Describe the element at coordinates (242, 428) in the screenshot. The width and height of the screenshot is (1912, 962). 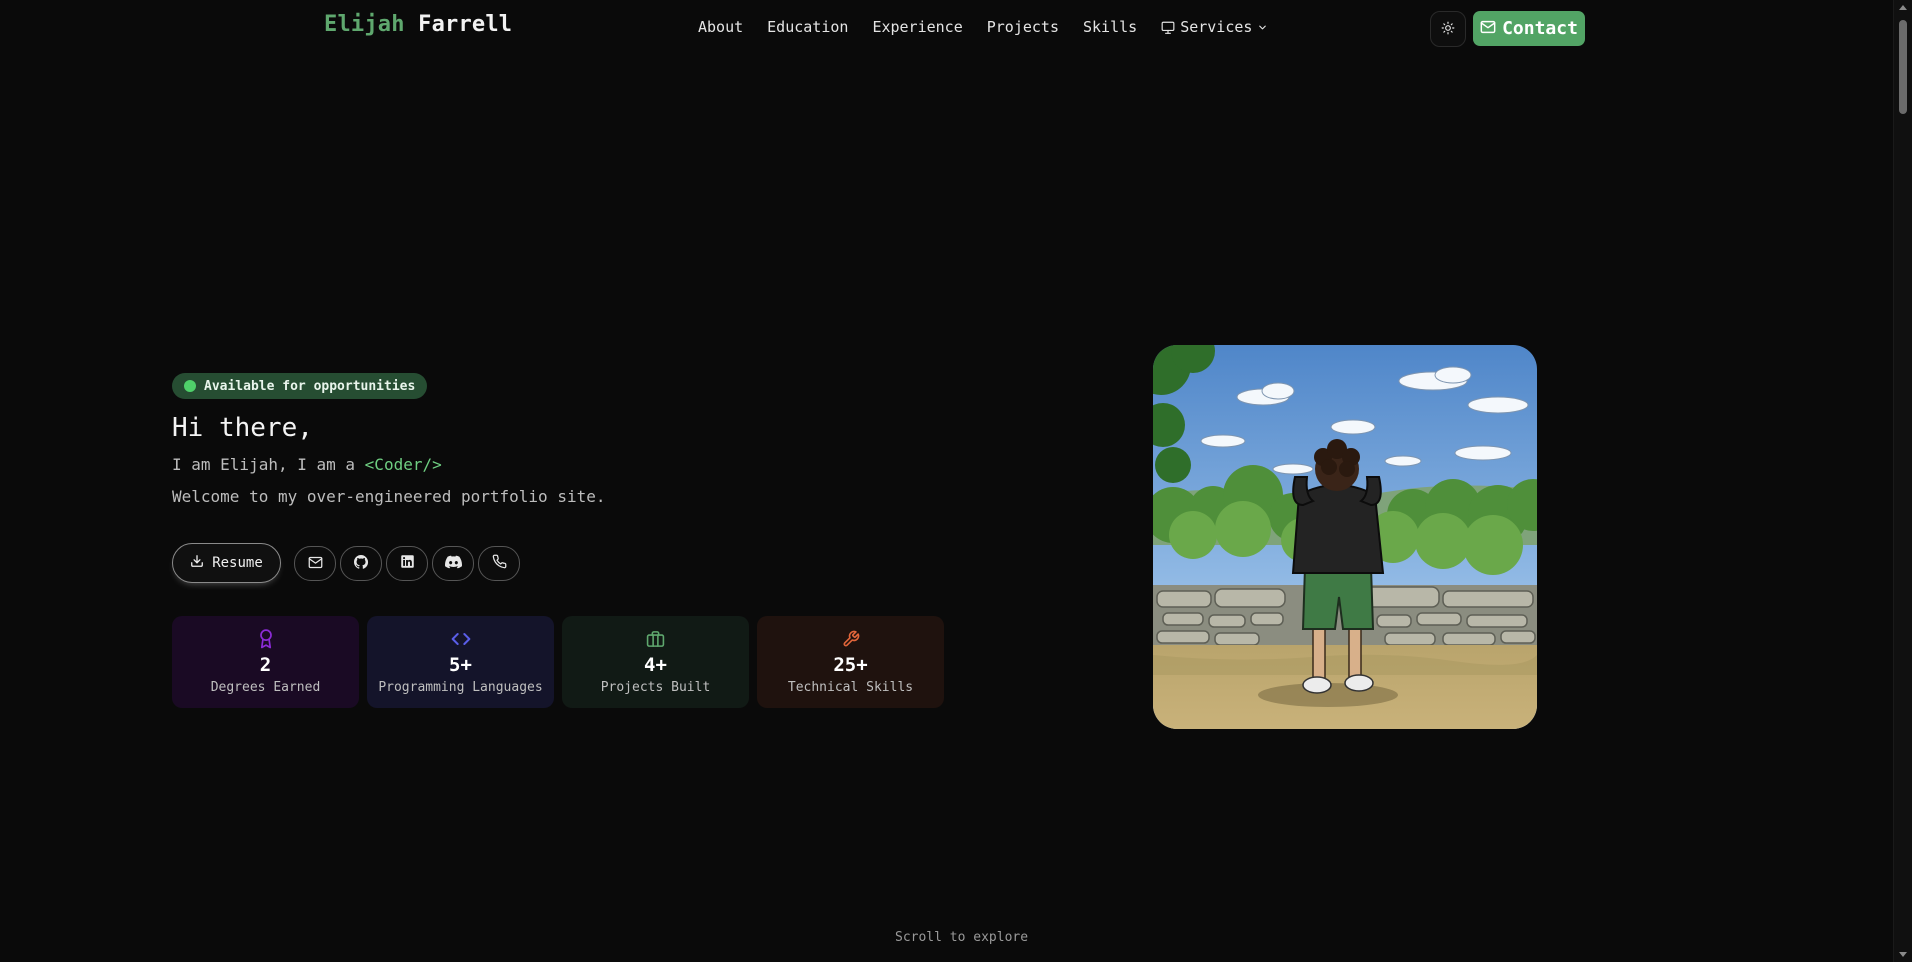
I see `hero-greeting: Hi there,` at that location.